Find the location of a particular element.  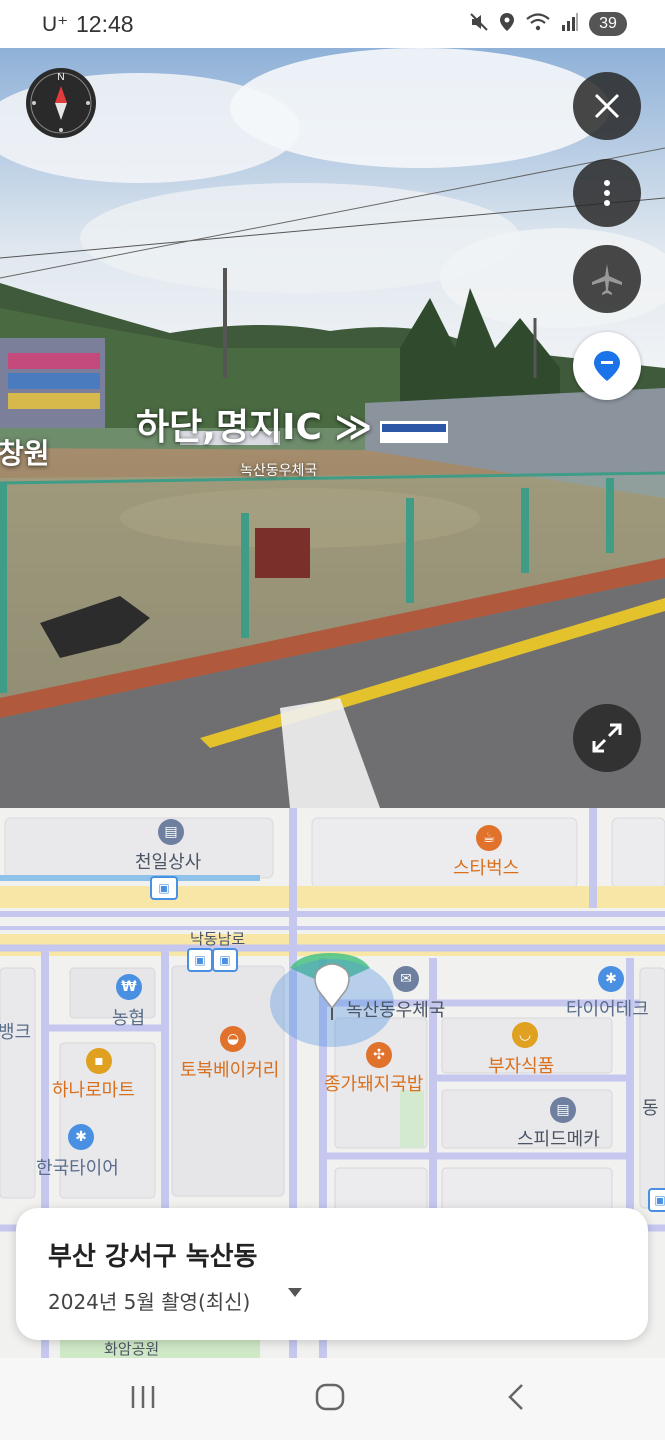

expand-button is located at coordinates (607, 738).